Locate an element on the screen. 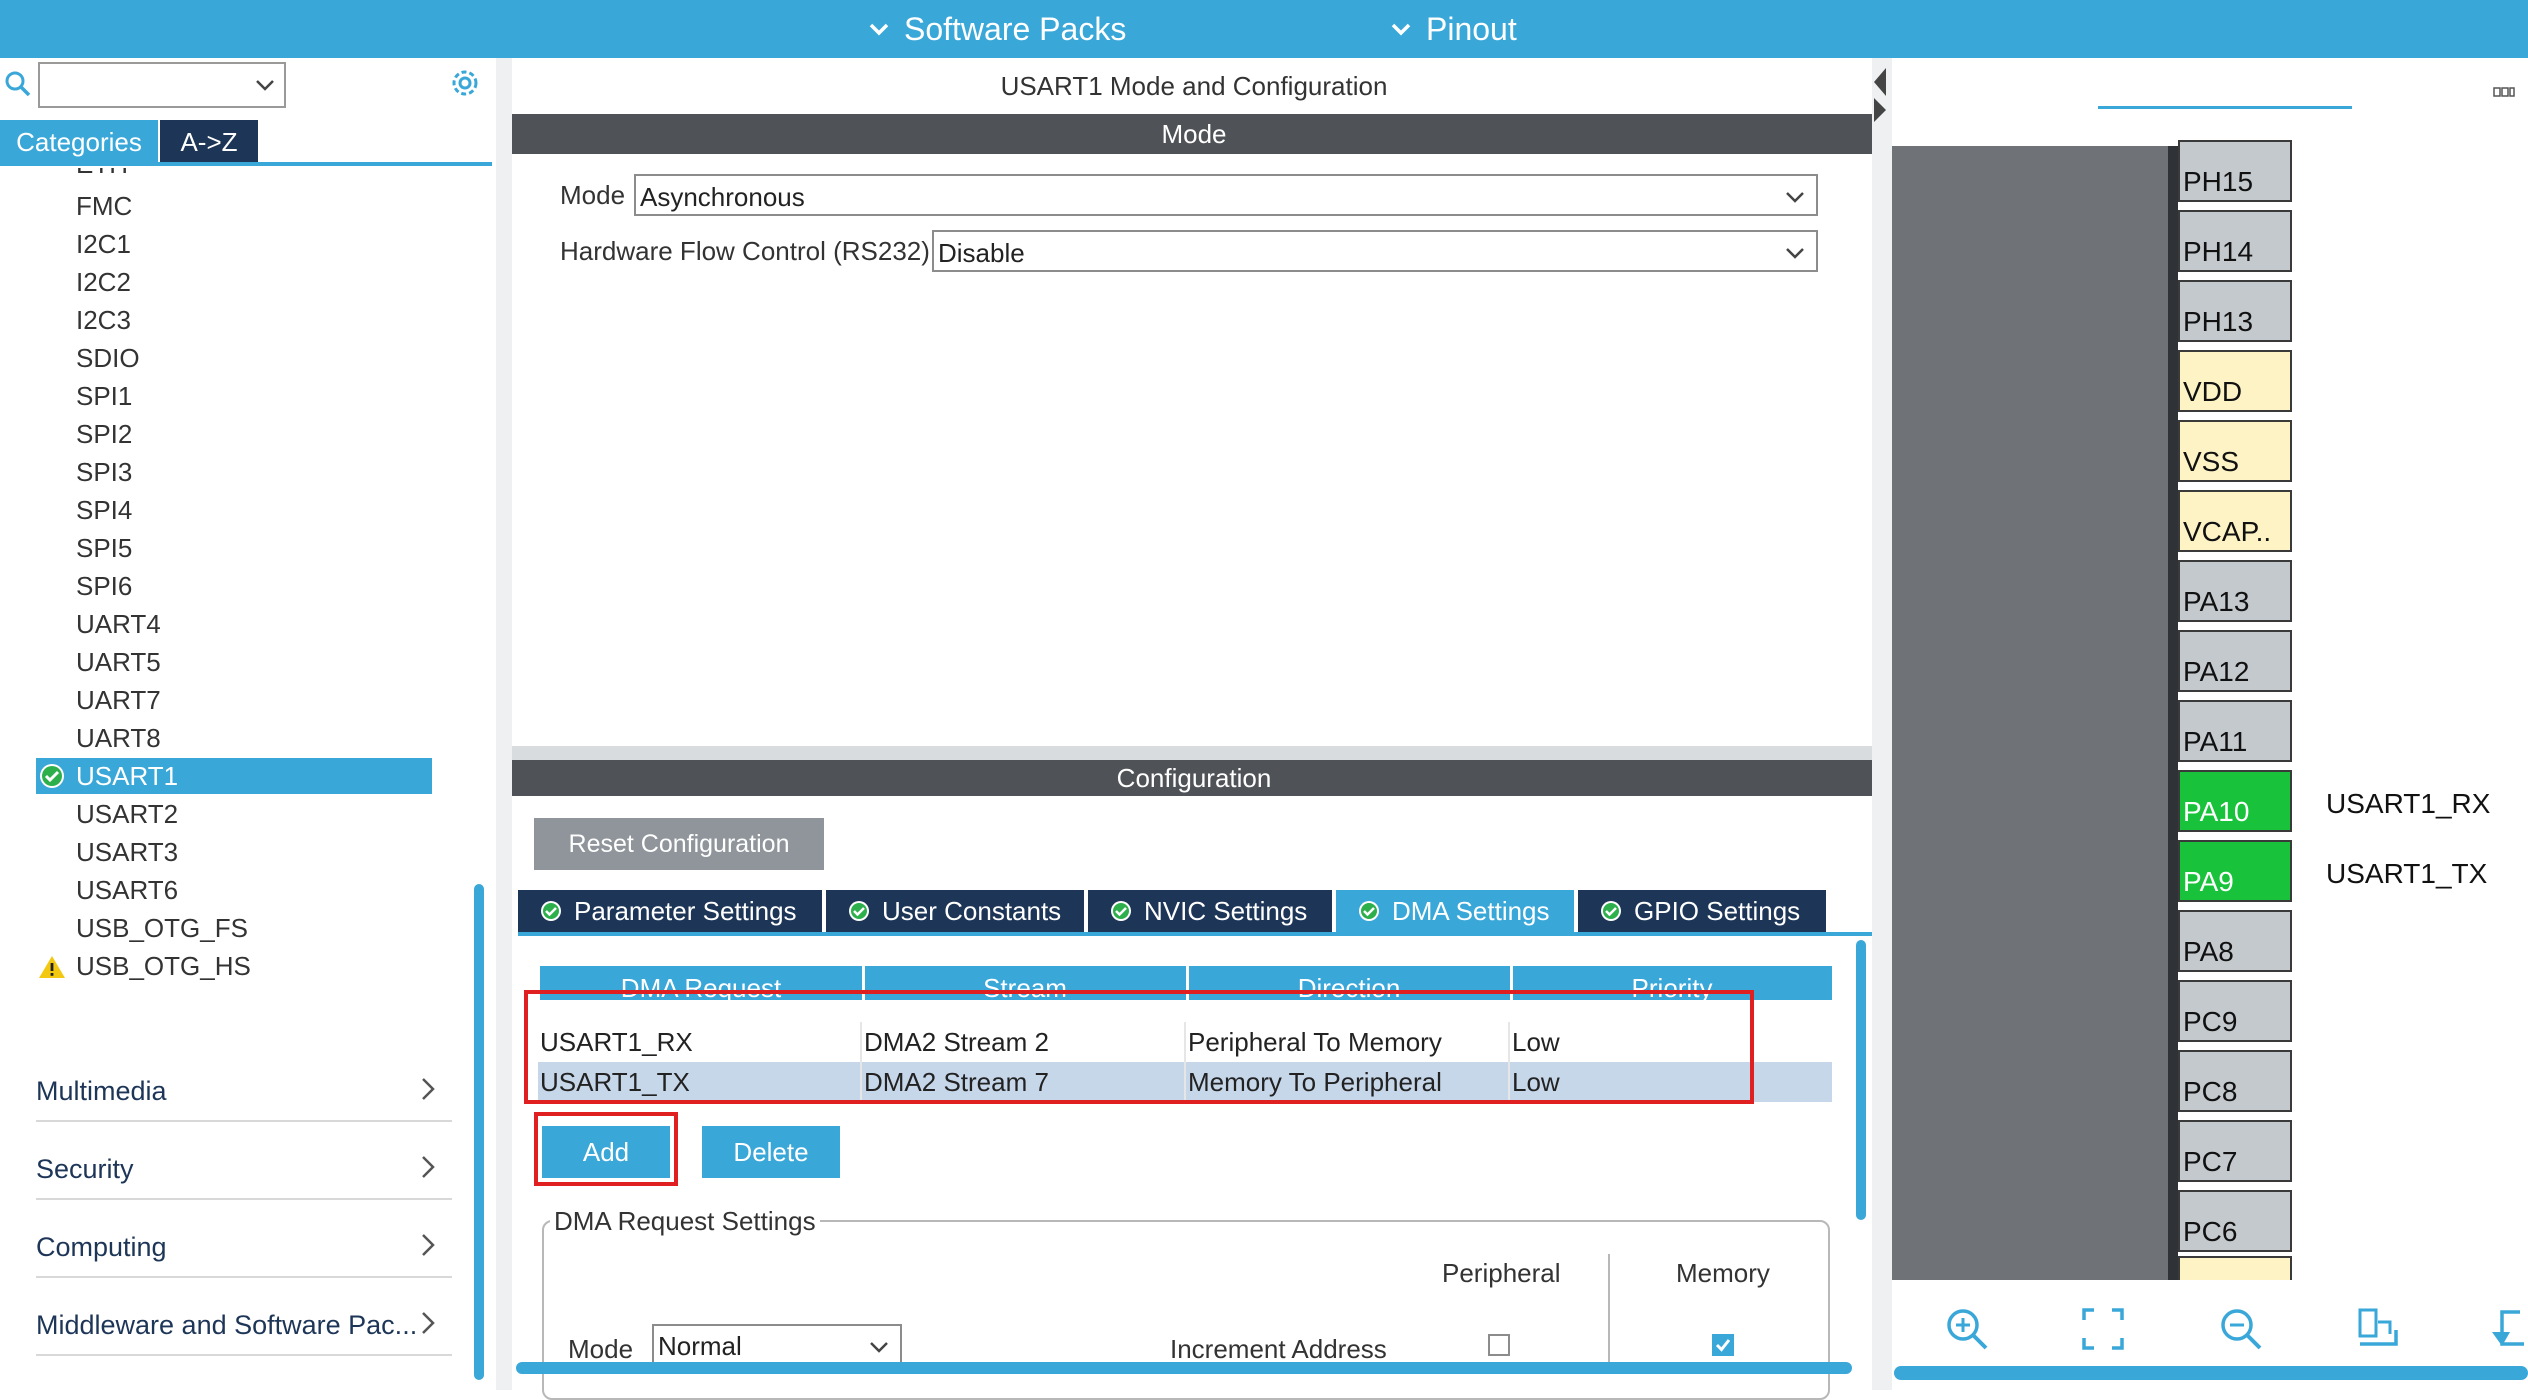  dma-request-settings-legend: DMA Request Settings is located at coordinates (685, 1221).